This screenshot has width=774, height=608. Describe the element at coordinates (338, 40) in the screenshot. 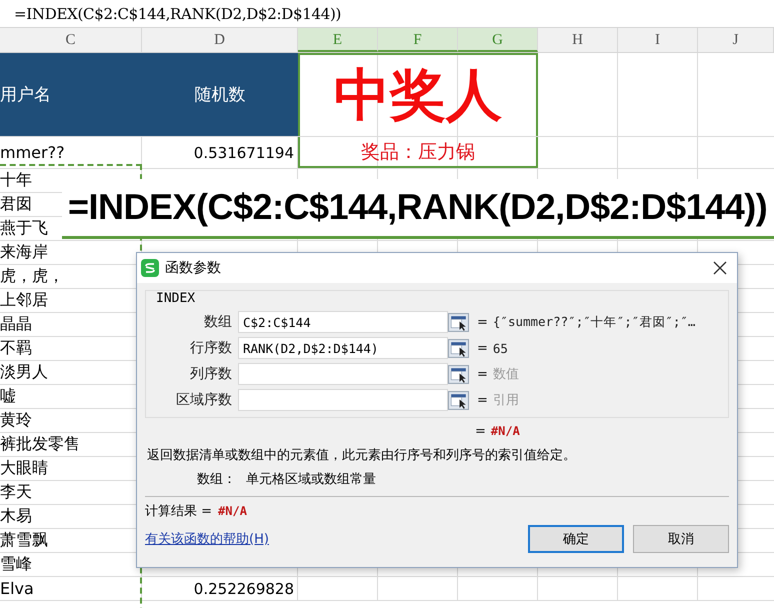

I see `column-header: E` at that location.